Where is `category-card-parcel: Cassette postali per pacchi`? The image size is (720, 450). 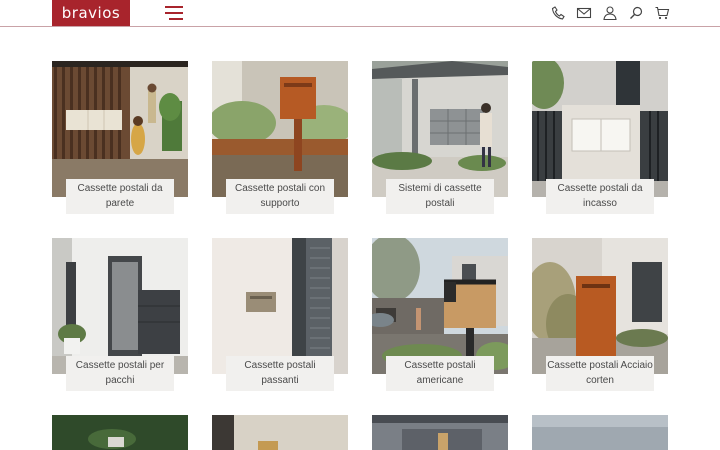 category-card-parcel: Cassette postali per pacchi is located at coordinates (120, 314).